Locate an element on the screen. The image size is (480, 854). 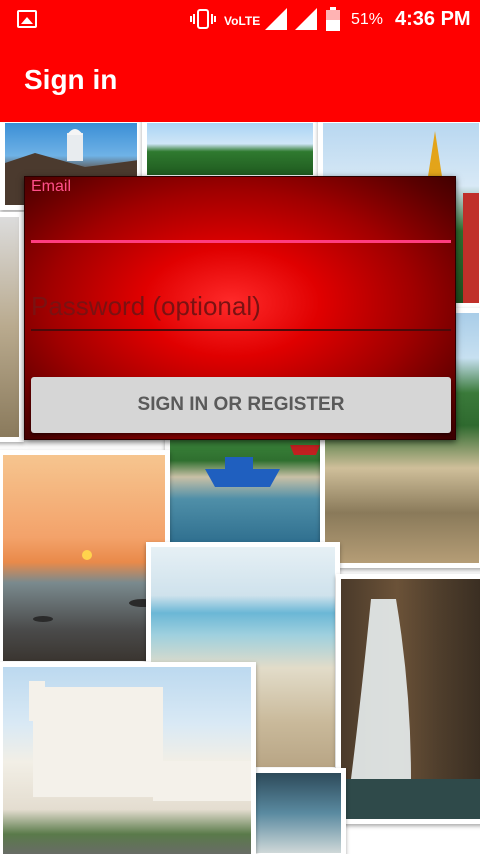
vibrate-icon is located at coordinates (203, 19).